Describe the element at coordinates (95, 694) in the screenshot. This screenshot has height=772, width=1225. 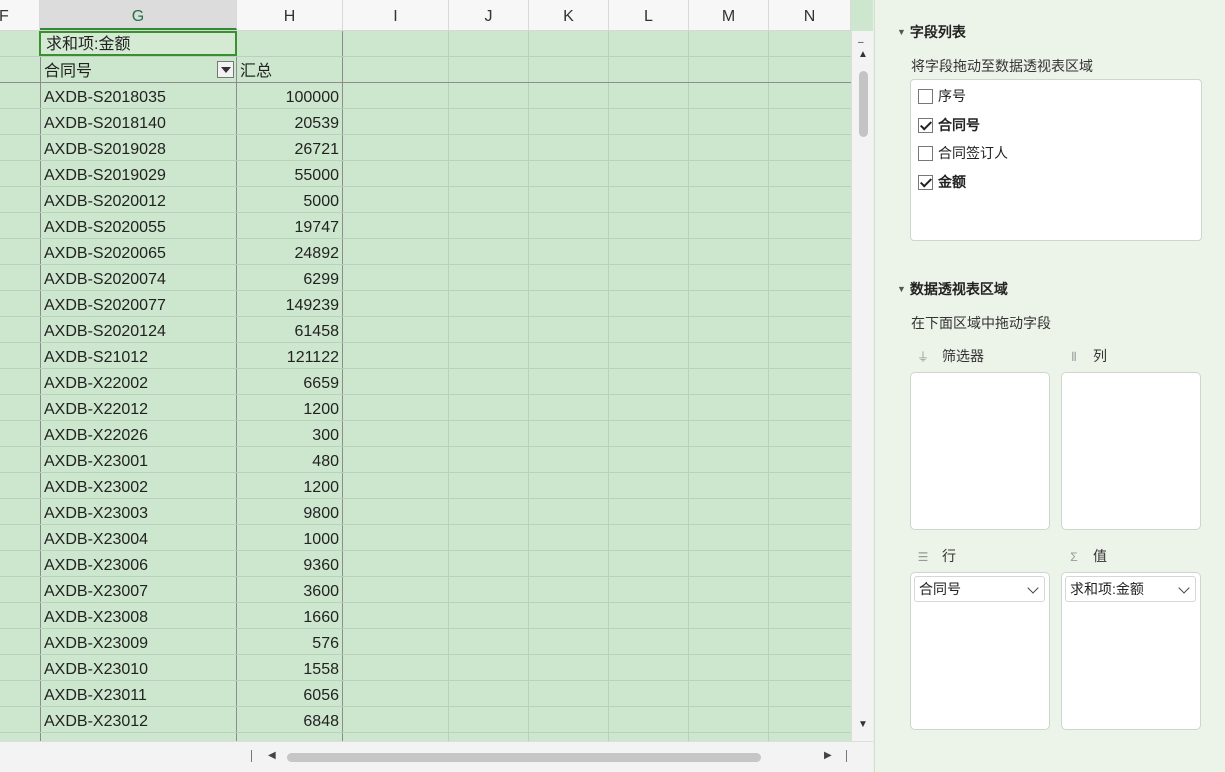
I see `contract-cell: AXDB-X23011` at that location.